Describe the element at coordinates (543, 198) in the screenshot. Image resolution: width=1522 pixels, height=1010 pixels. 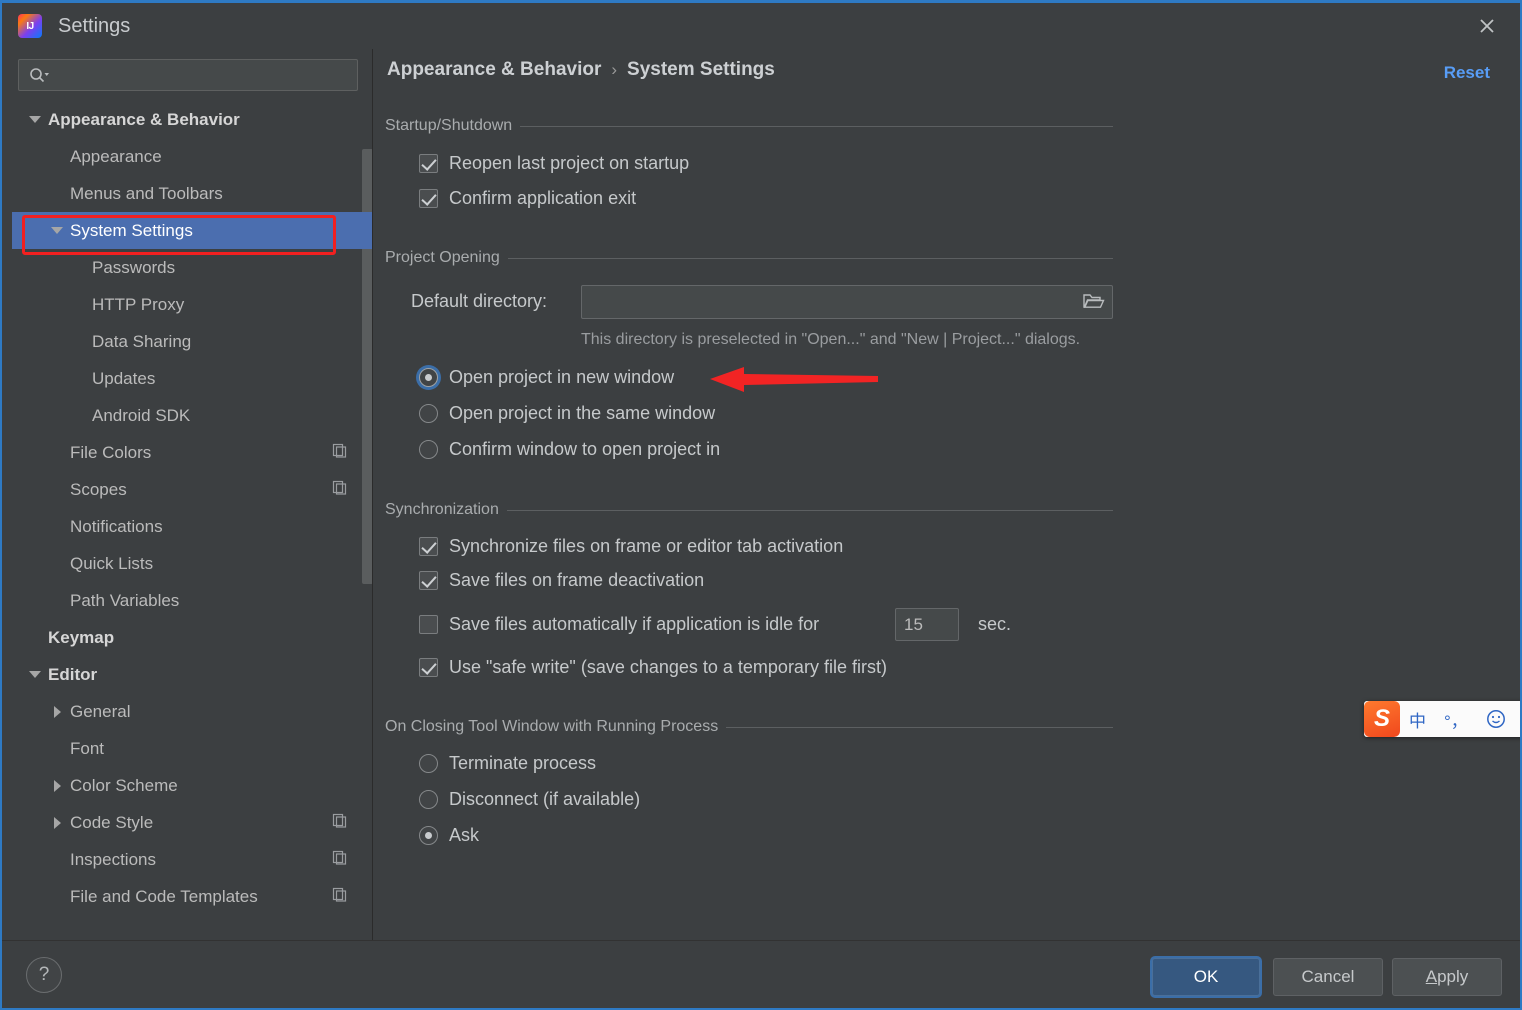
I see `checkbox-label: Confirm application exit` at that location.